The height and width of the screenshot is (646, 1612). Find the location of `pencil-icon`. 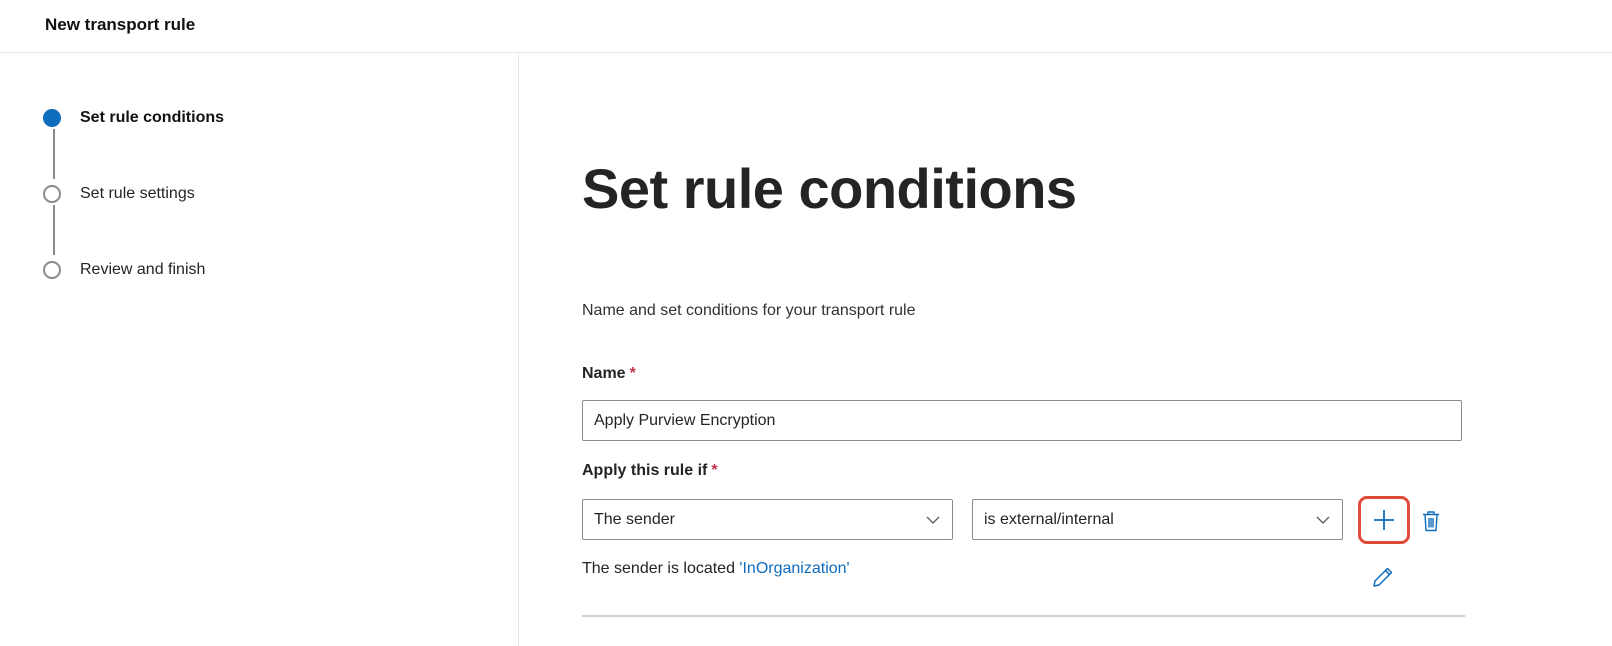

pencil-icon is located at coordinates (1383, 577).